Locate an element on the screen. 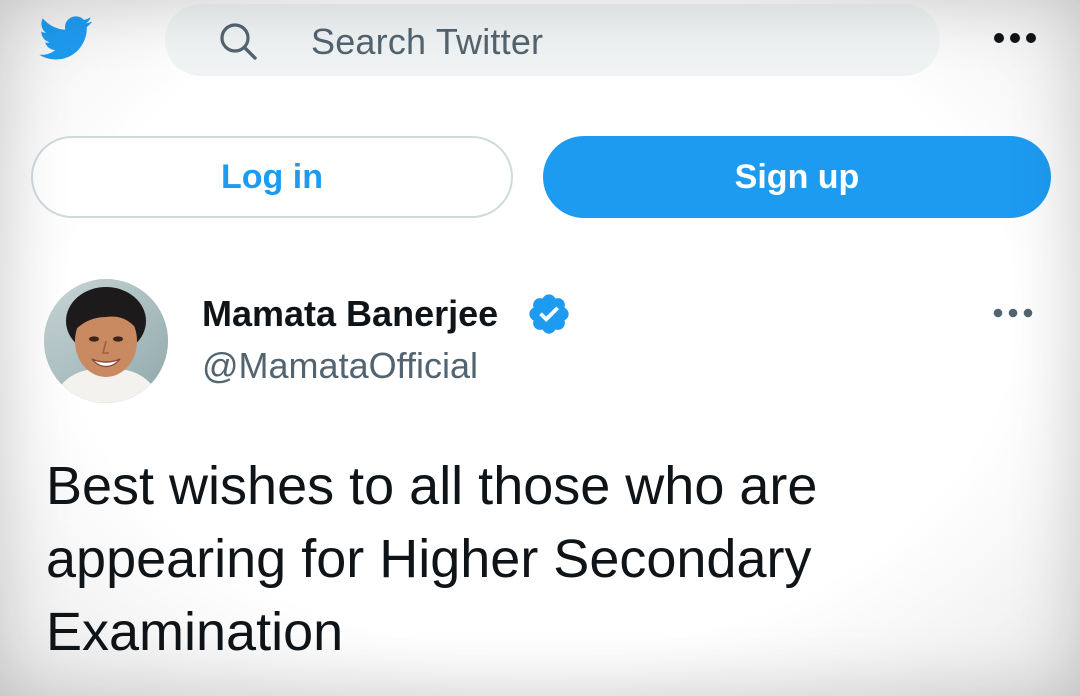 The image size is (1080, 696). author-name: Mamata Banerjee is located at coordinates (350, 314).